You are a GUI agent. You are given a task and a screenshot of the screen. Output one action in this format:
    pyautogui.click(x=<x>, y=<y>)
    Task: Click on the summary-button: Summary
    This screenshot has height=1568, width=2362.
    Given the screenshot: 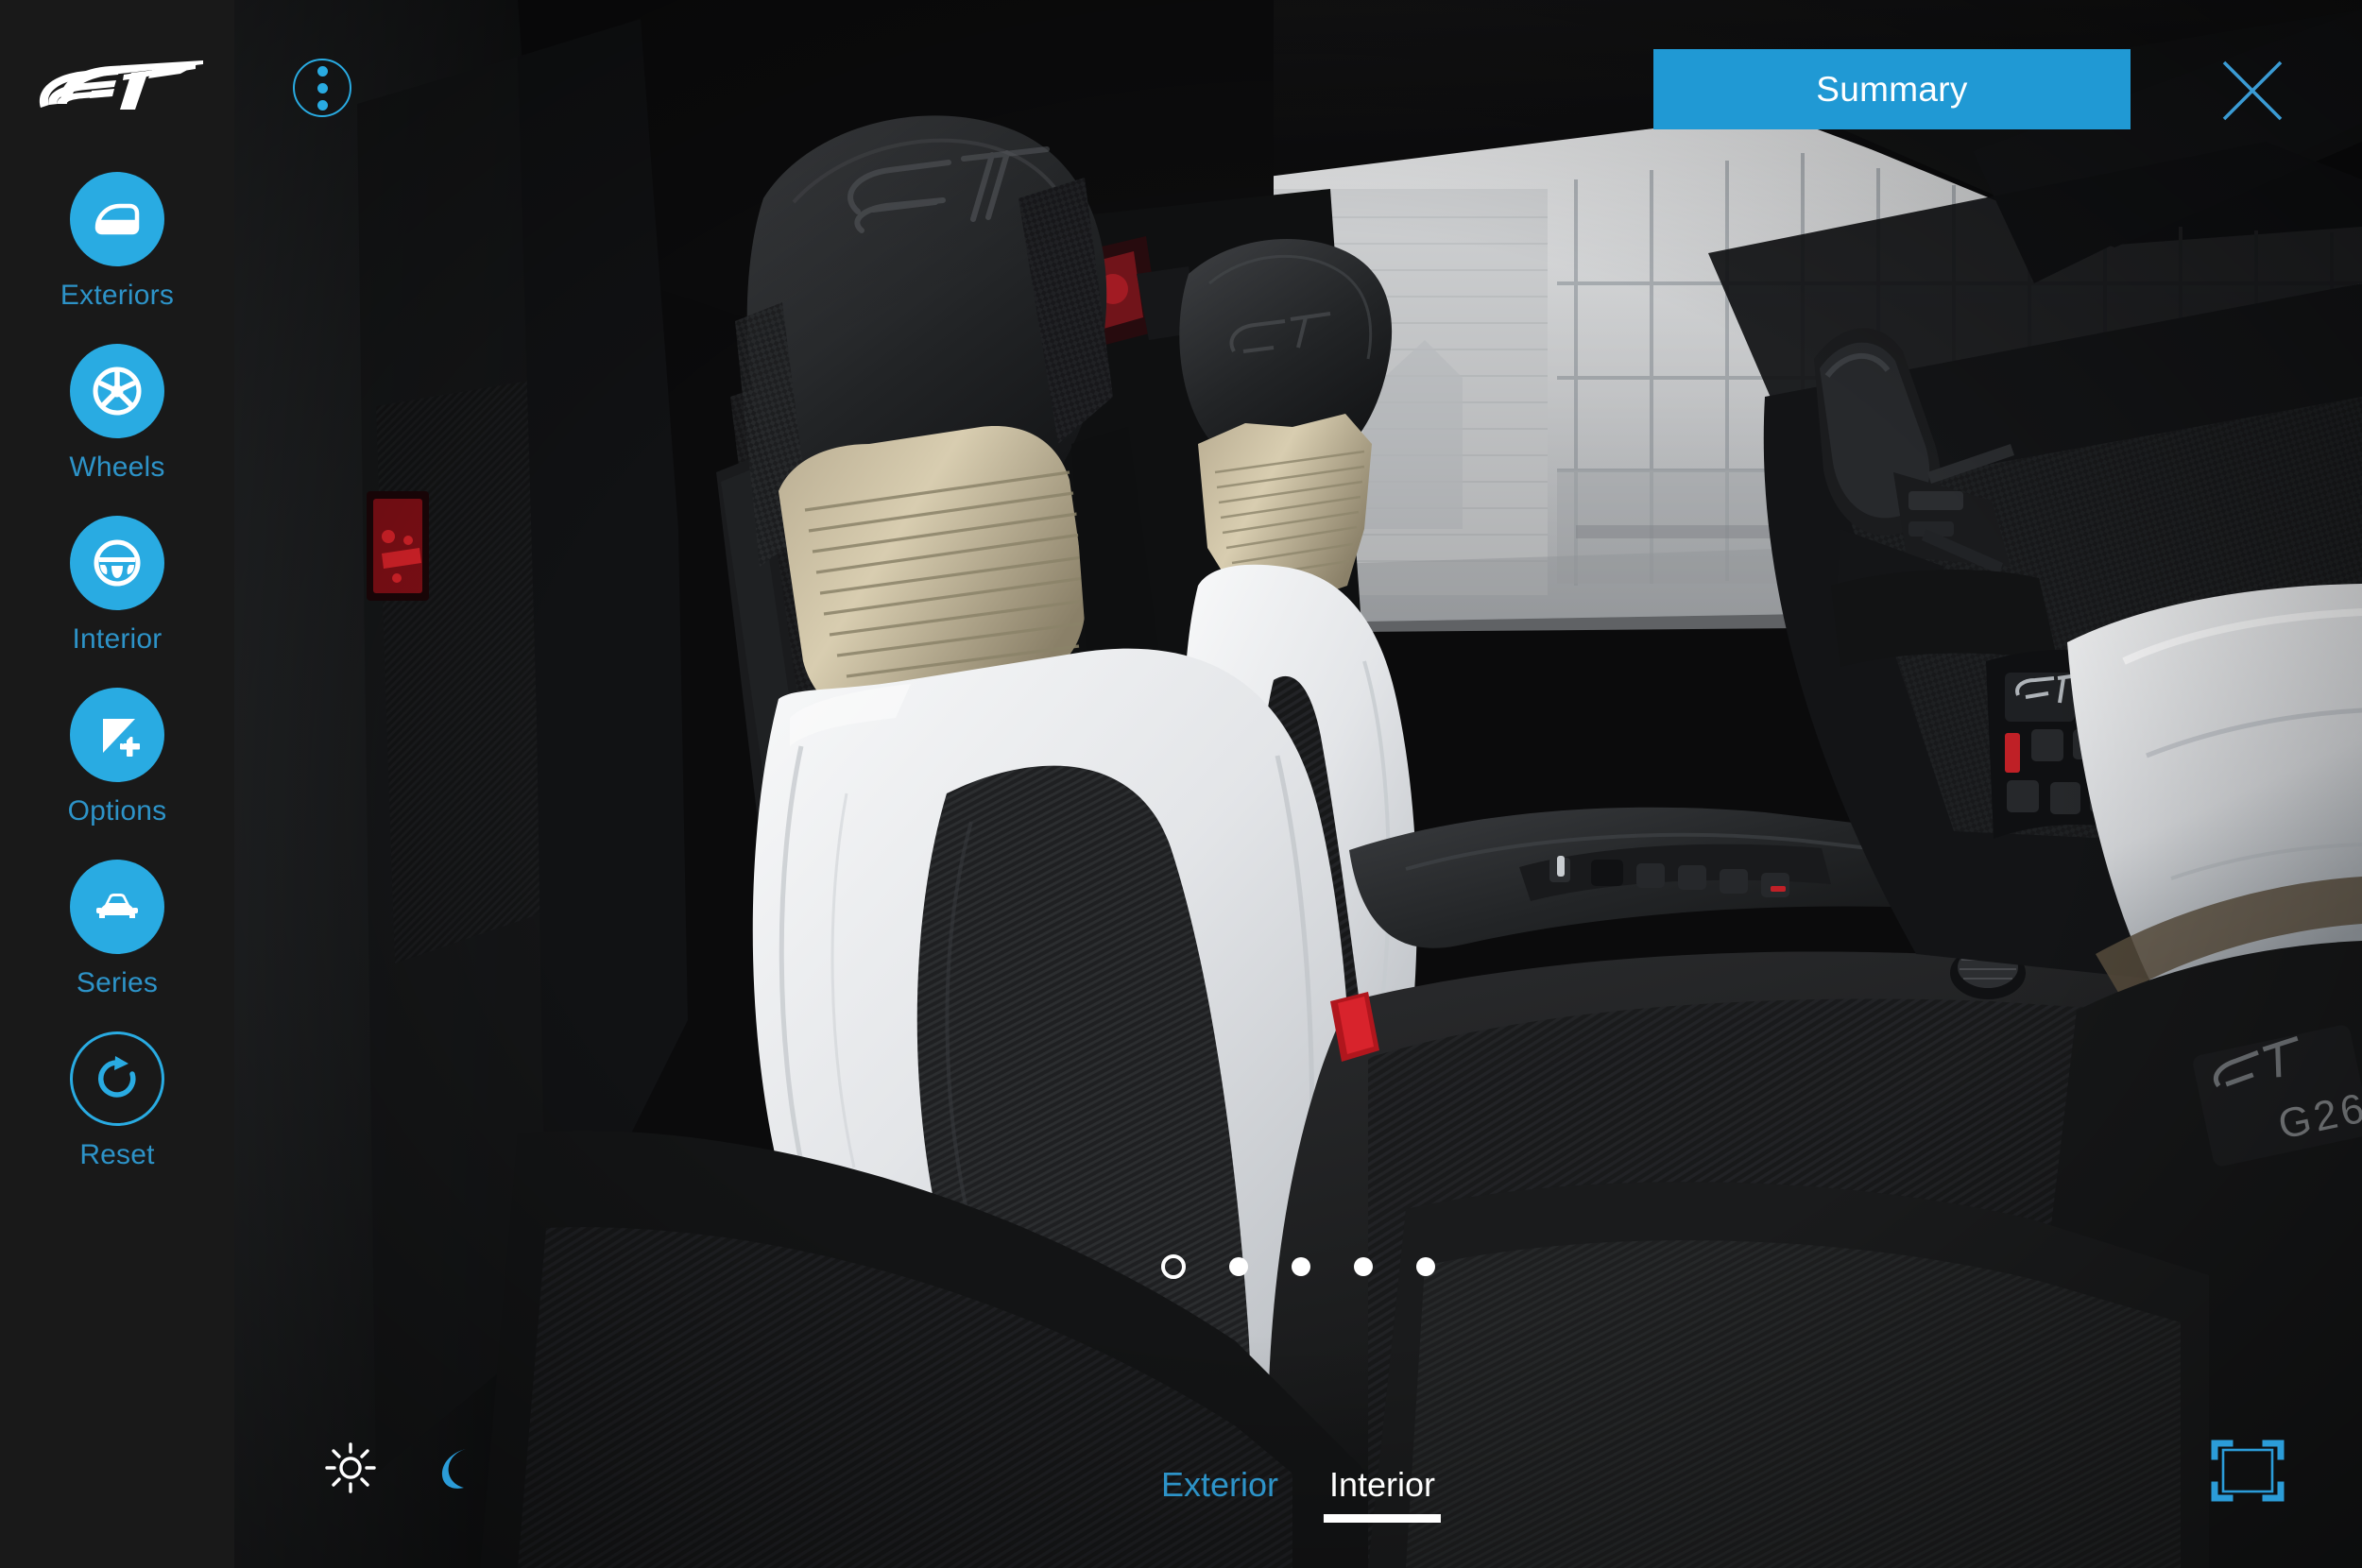 What is the action you would take?
    pyautogui.click(x=1892, y=89)
    